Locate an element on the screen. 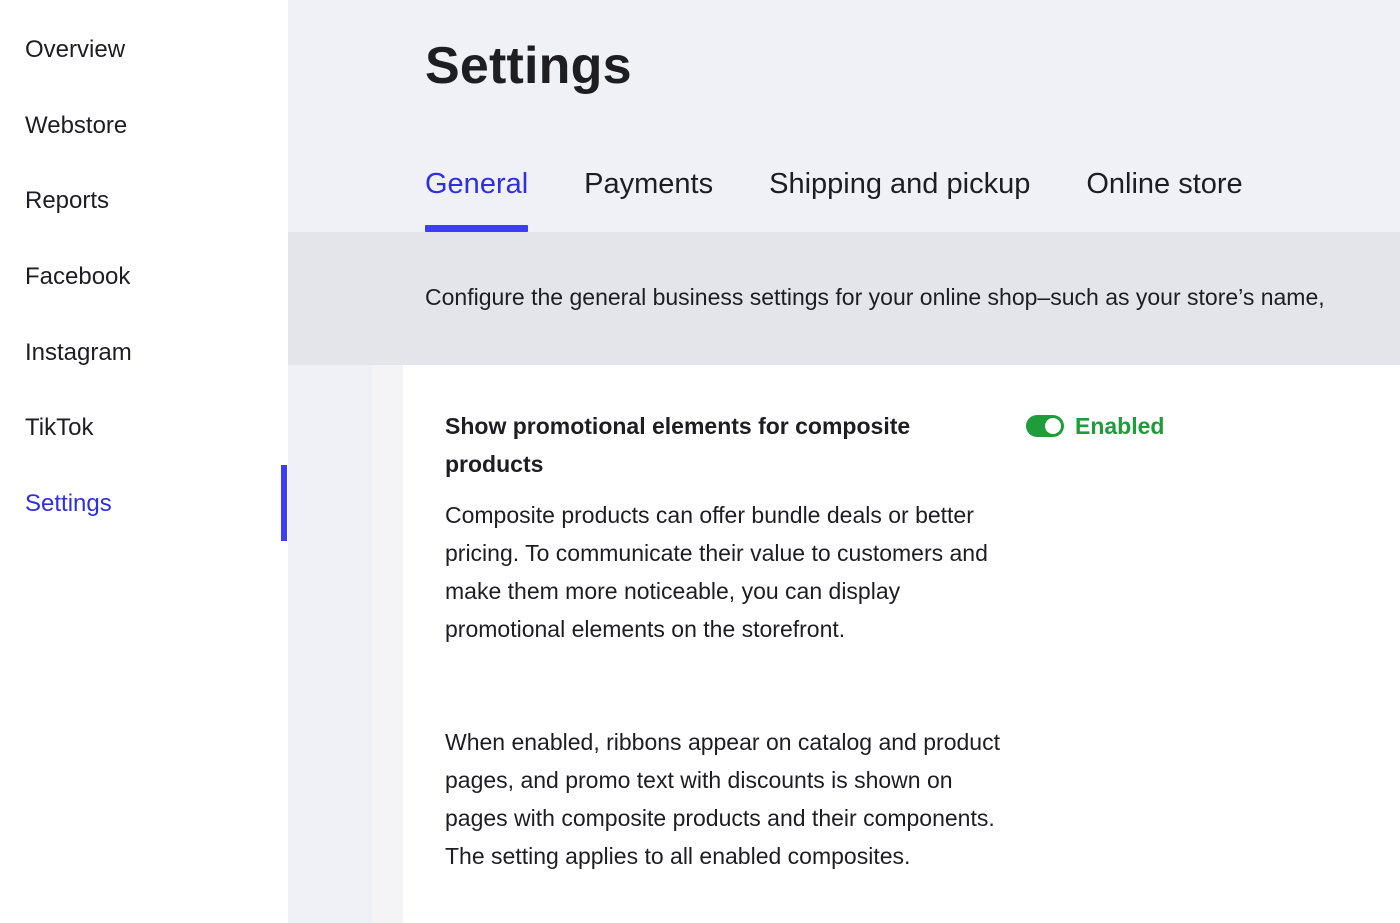 The width and height of the screenshot is (1400, 923). sidebar-item-facebook: Facebook is located at coordinates (144, 277).